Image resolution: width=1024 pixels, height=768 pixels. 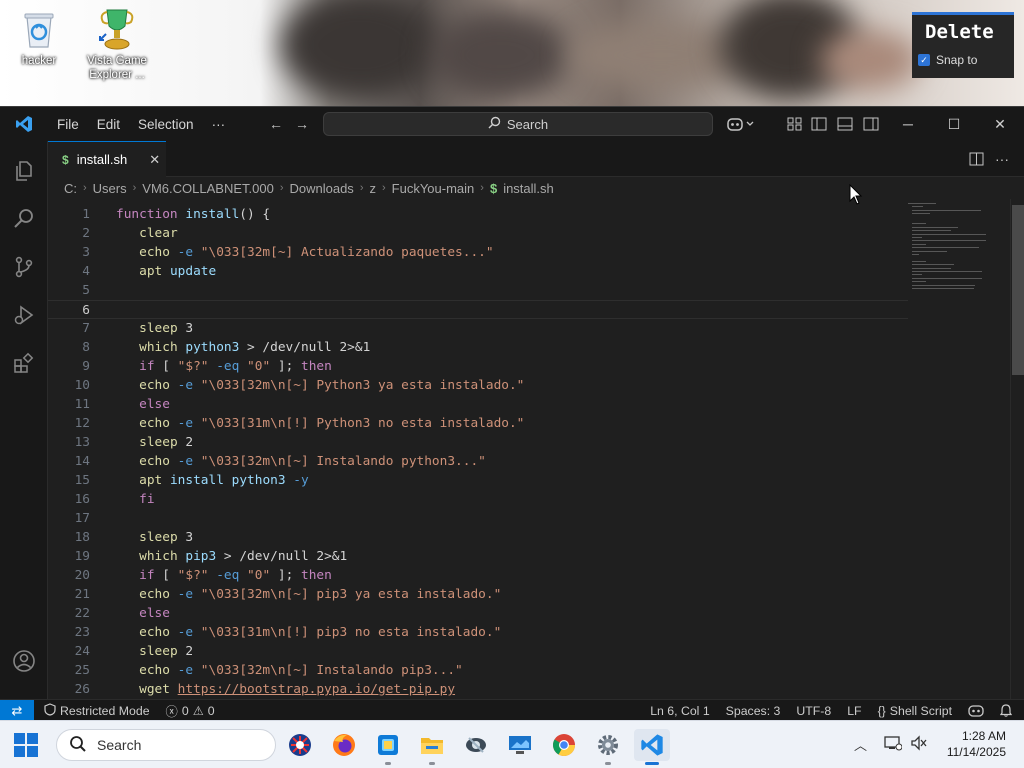 What do you see at coordinates (166, 537) in the screenshot?
I see `line-text: sleep 3` at bounding box center [166, 537].